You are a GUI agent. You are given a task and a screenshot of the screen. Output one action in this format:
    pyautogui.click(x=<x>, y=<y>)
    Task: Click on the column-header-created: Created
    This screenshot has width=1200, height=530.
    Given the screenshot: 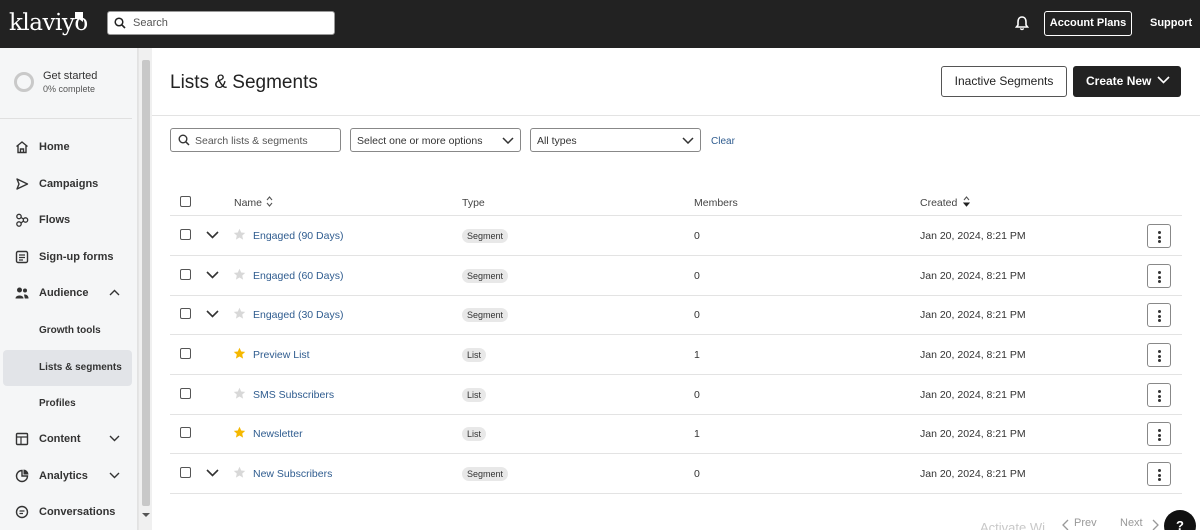 What is the action you would take?
    pyautogui.click(x=938, y=203)
    